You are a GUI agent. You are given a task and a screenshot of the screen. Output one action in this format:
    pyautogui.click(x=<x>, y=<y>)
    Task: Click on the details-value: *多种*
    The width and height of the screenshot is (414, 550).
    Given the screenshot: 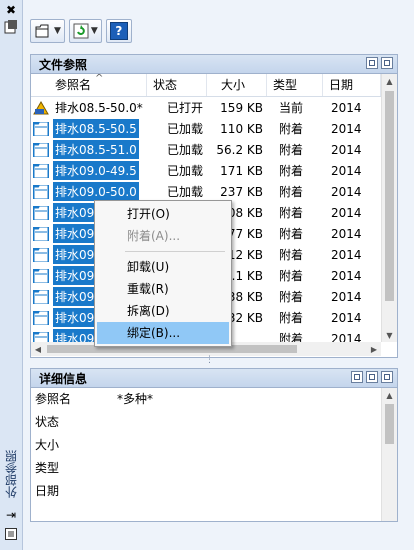 What is the action you would take?
    pyautogui.click(x=135, y=399)
    